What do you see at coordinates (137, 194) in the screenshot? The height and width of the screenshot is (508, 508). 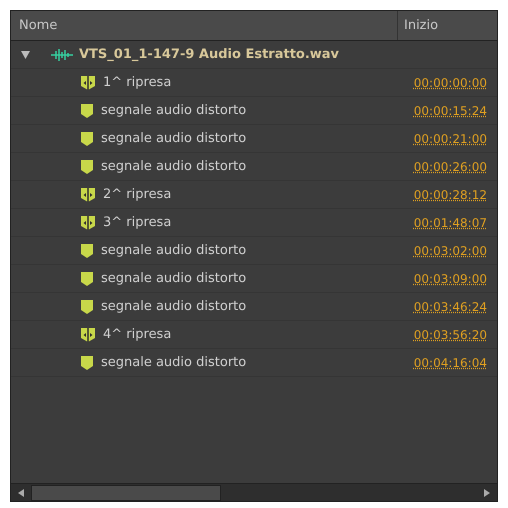 I see `marker-name: 2^ ripresa` at bounding box center [137, 194].